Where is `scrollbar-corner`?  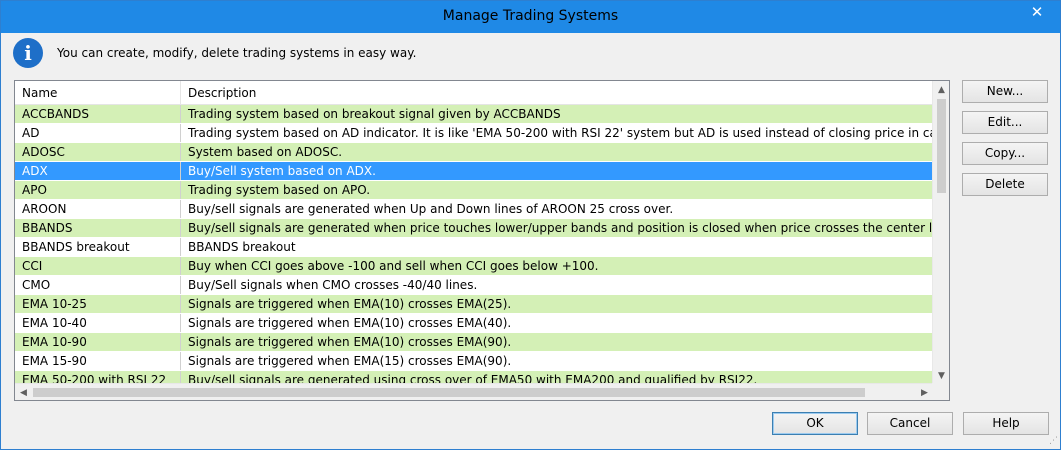 scrollbar-corner is located at coordinates (940, 391).